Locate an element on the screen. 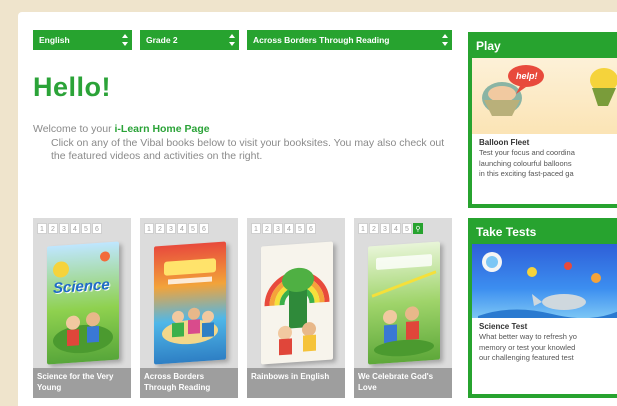  take-tests-panel-title: Take Tests is located at coordinates (544, 233).